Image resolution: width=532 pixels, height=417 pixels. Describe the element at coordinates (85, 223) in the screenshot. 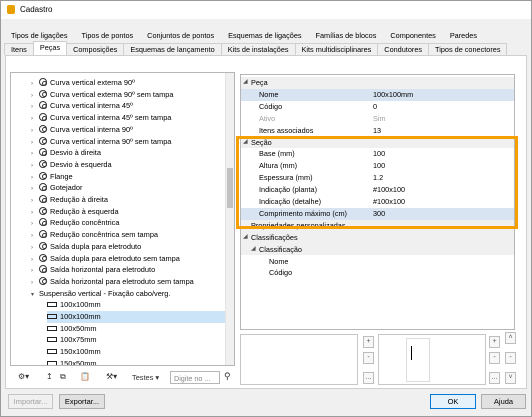

I see `tree-item-label: Redução concêntrica` at that location.